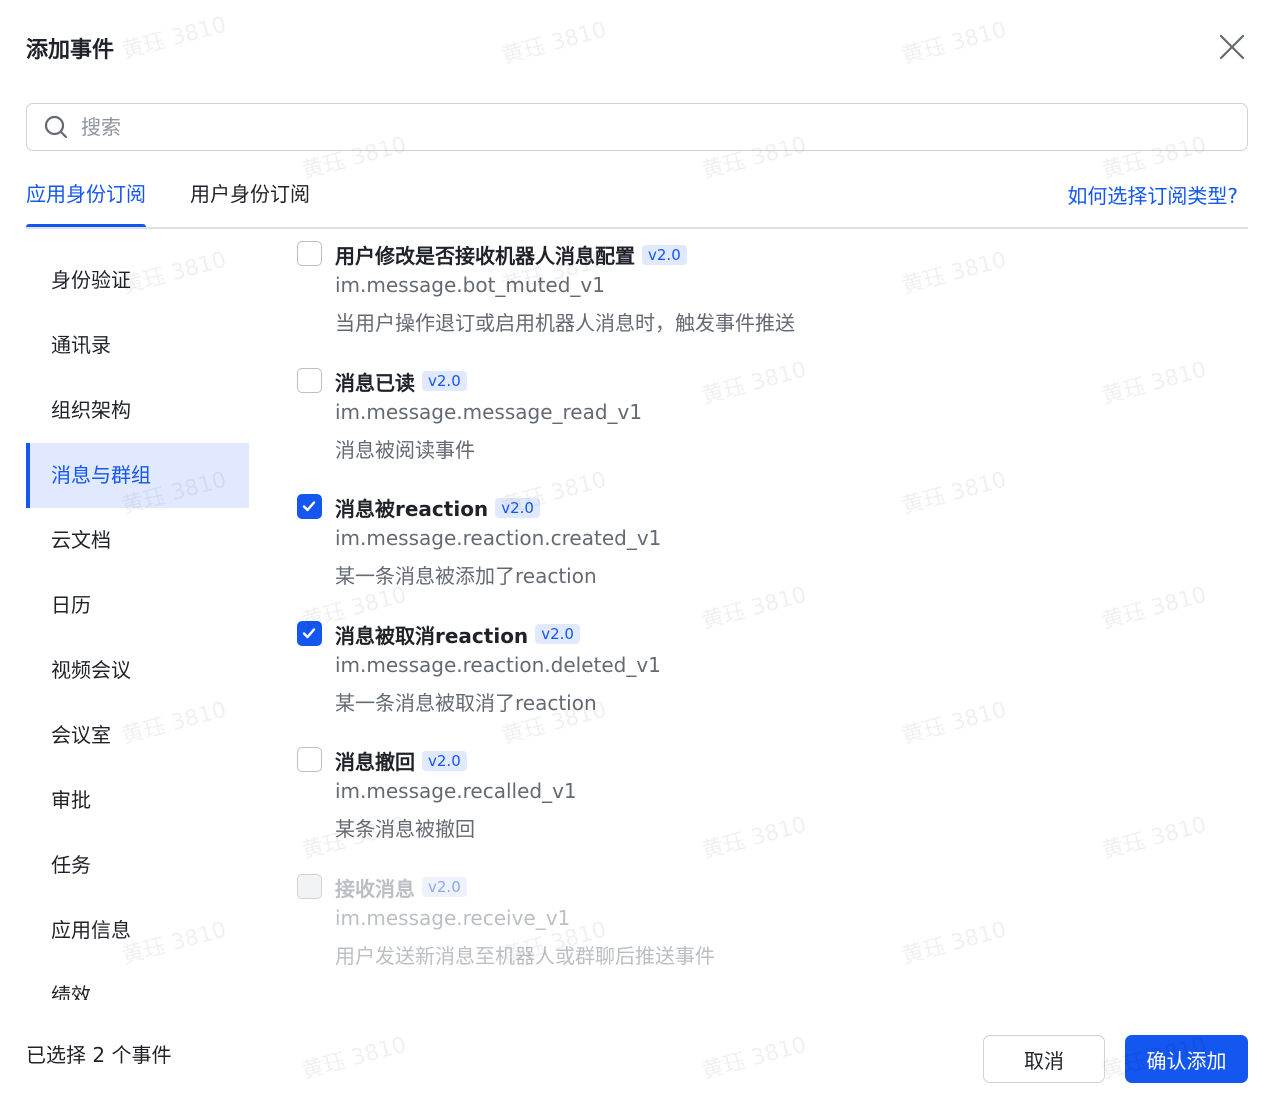  Describe the element at coordinates (664, 127) in the screenshot. I see `search-input` at that location.